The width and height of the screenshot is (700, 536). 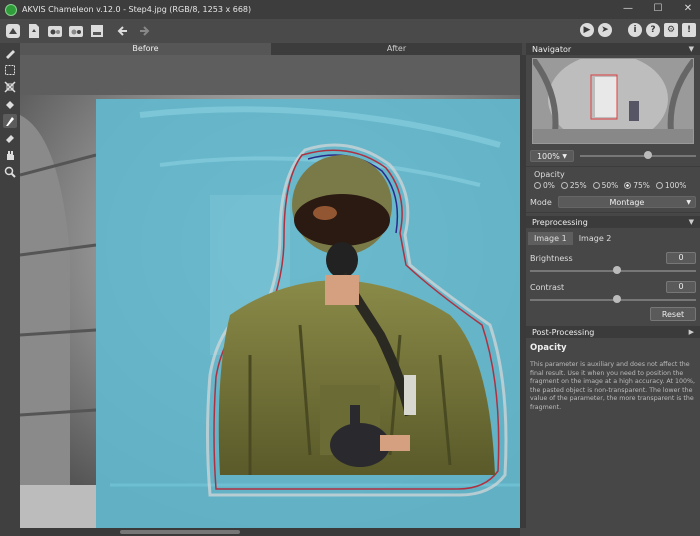 I want to click on tools-panel, so click(x=10, y=289).